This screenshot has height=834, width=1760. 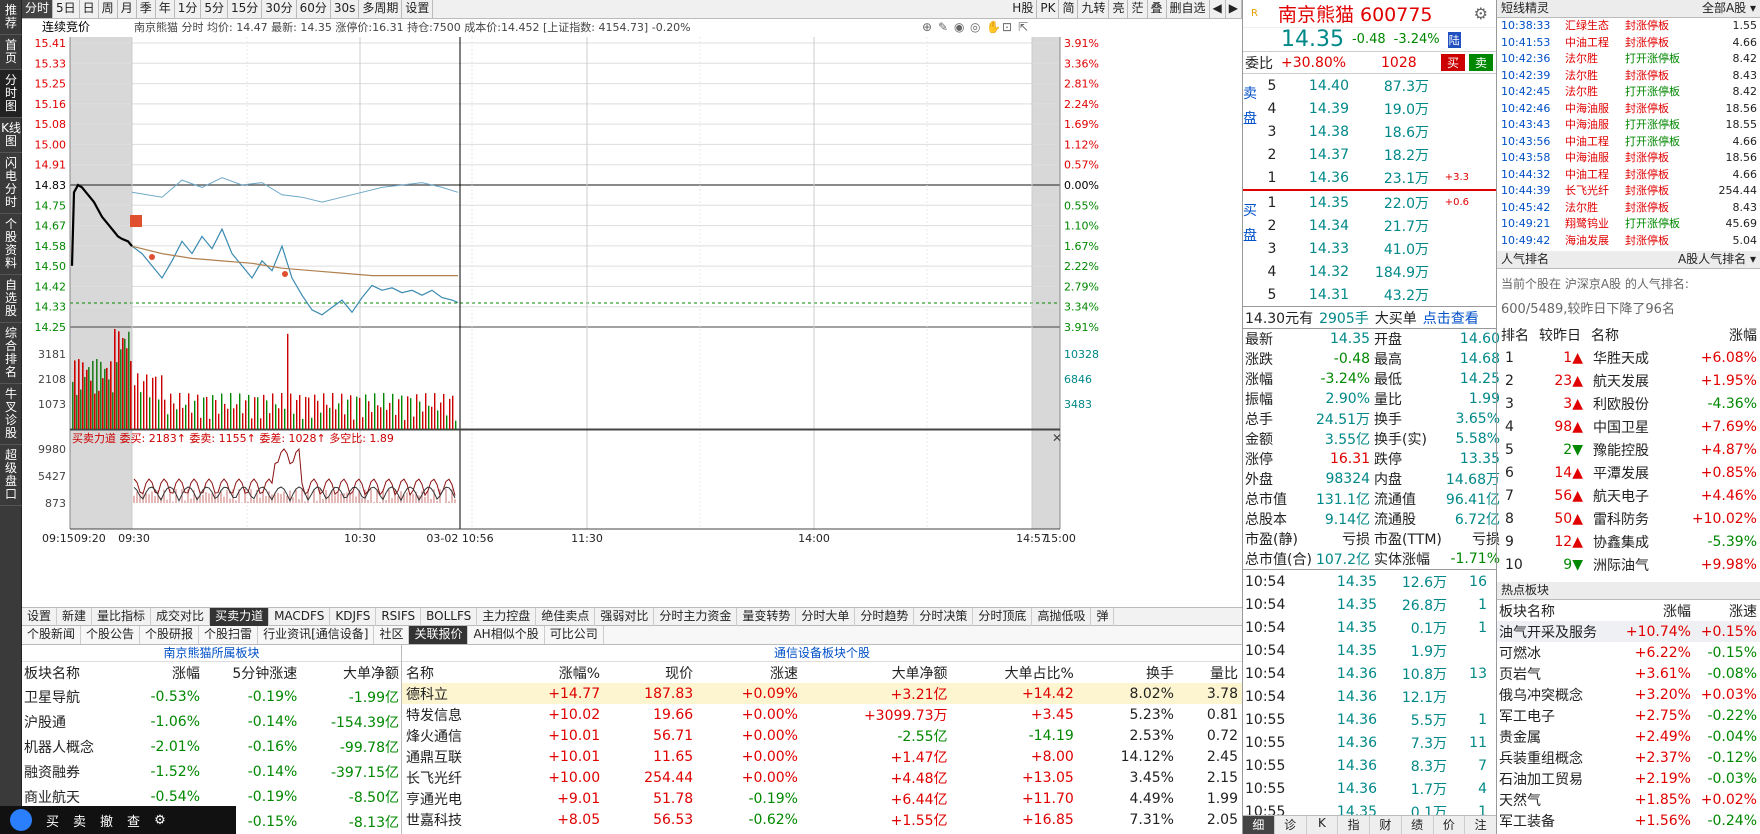 I want to click on chart-tool-icon: ⇱, so click(x=1023, y=27).